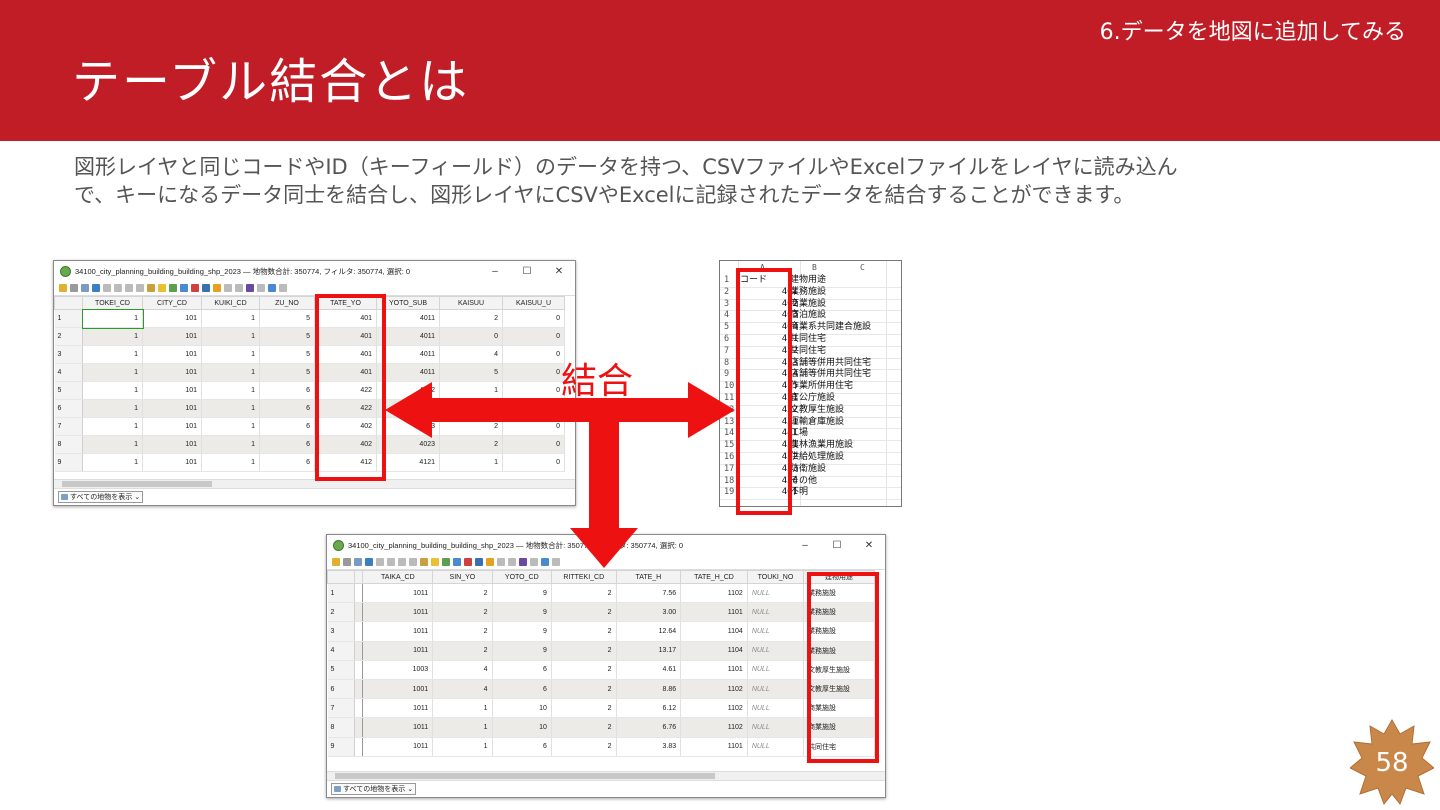 The height and width of the screenshot is (810, 1440). What do you see at coordinates (359, 577) in the screenshot?
I see `column-header` at bounding box center [359, 577].